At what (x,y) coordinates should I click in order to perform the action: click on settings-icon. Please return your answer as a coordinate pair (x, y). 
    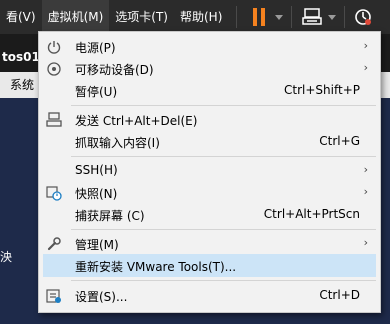
    Looking at the image, I should click on (53, 296).